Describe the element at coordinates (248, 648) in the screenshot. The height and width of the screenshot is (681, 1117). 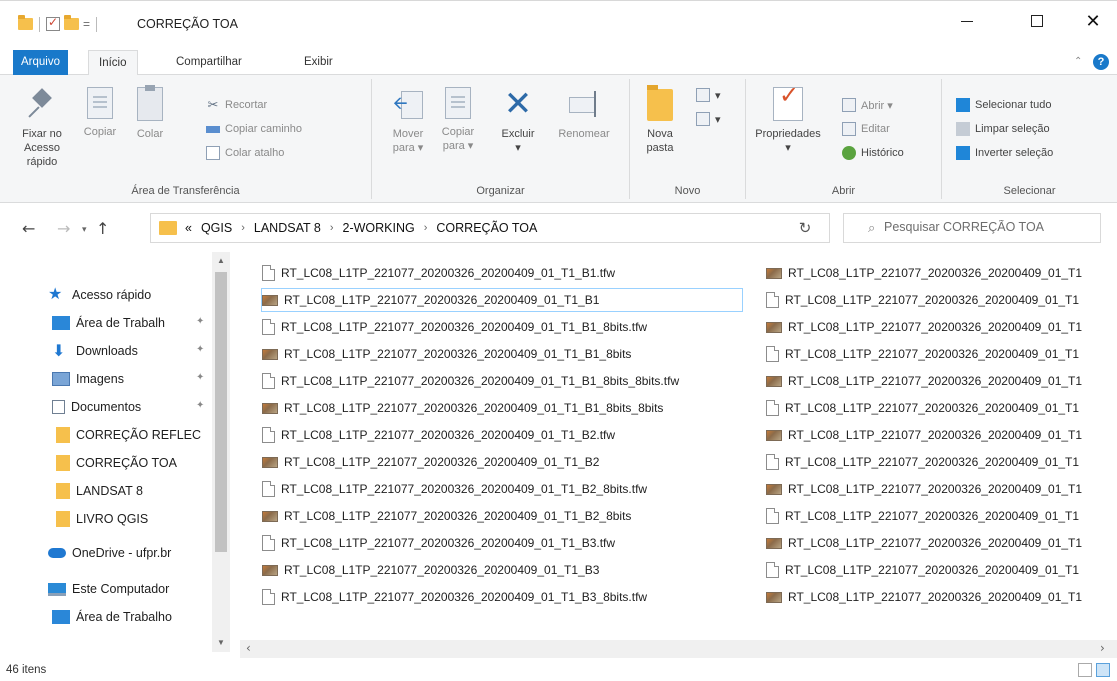
I see `scroll-left-icon: ‹` at that location.